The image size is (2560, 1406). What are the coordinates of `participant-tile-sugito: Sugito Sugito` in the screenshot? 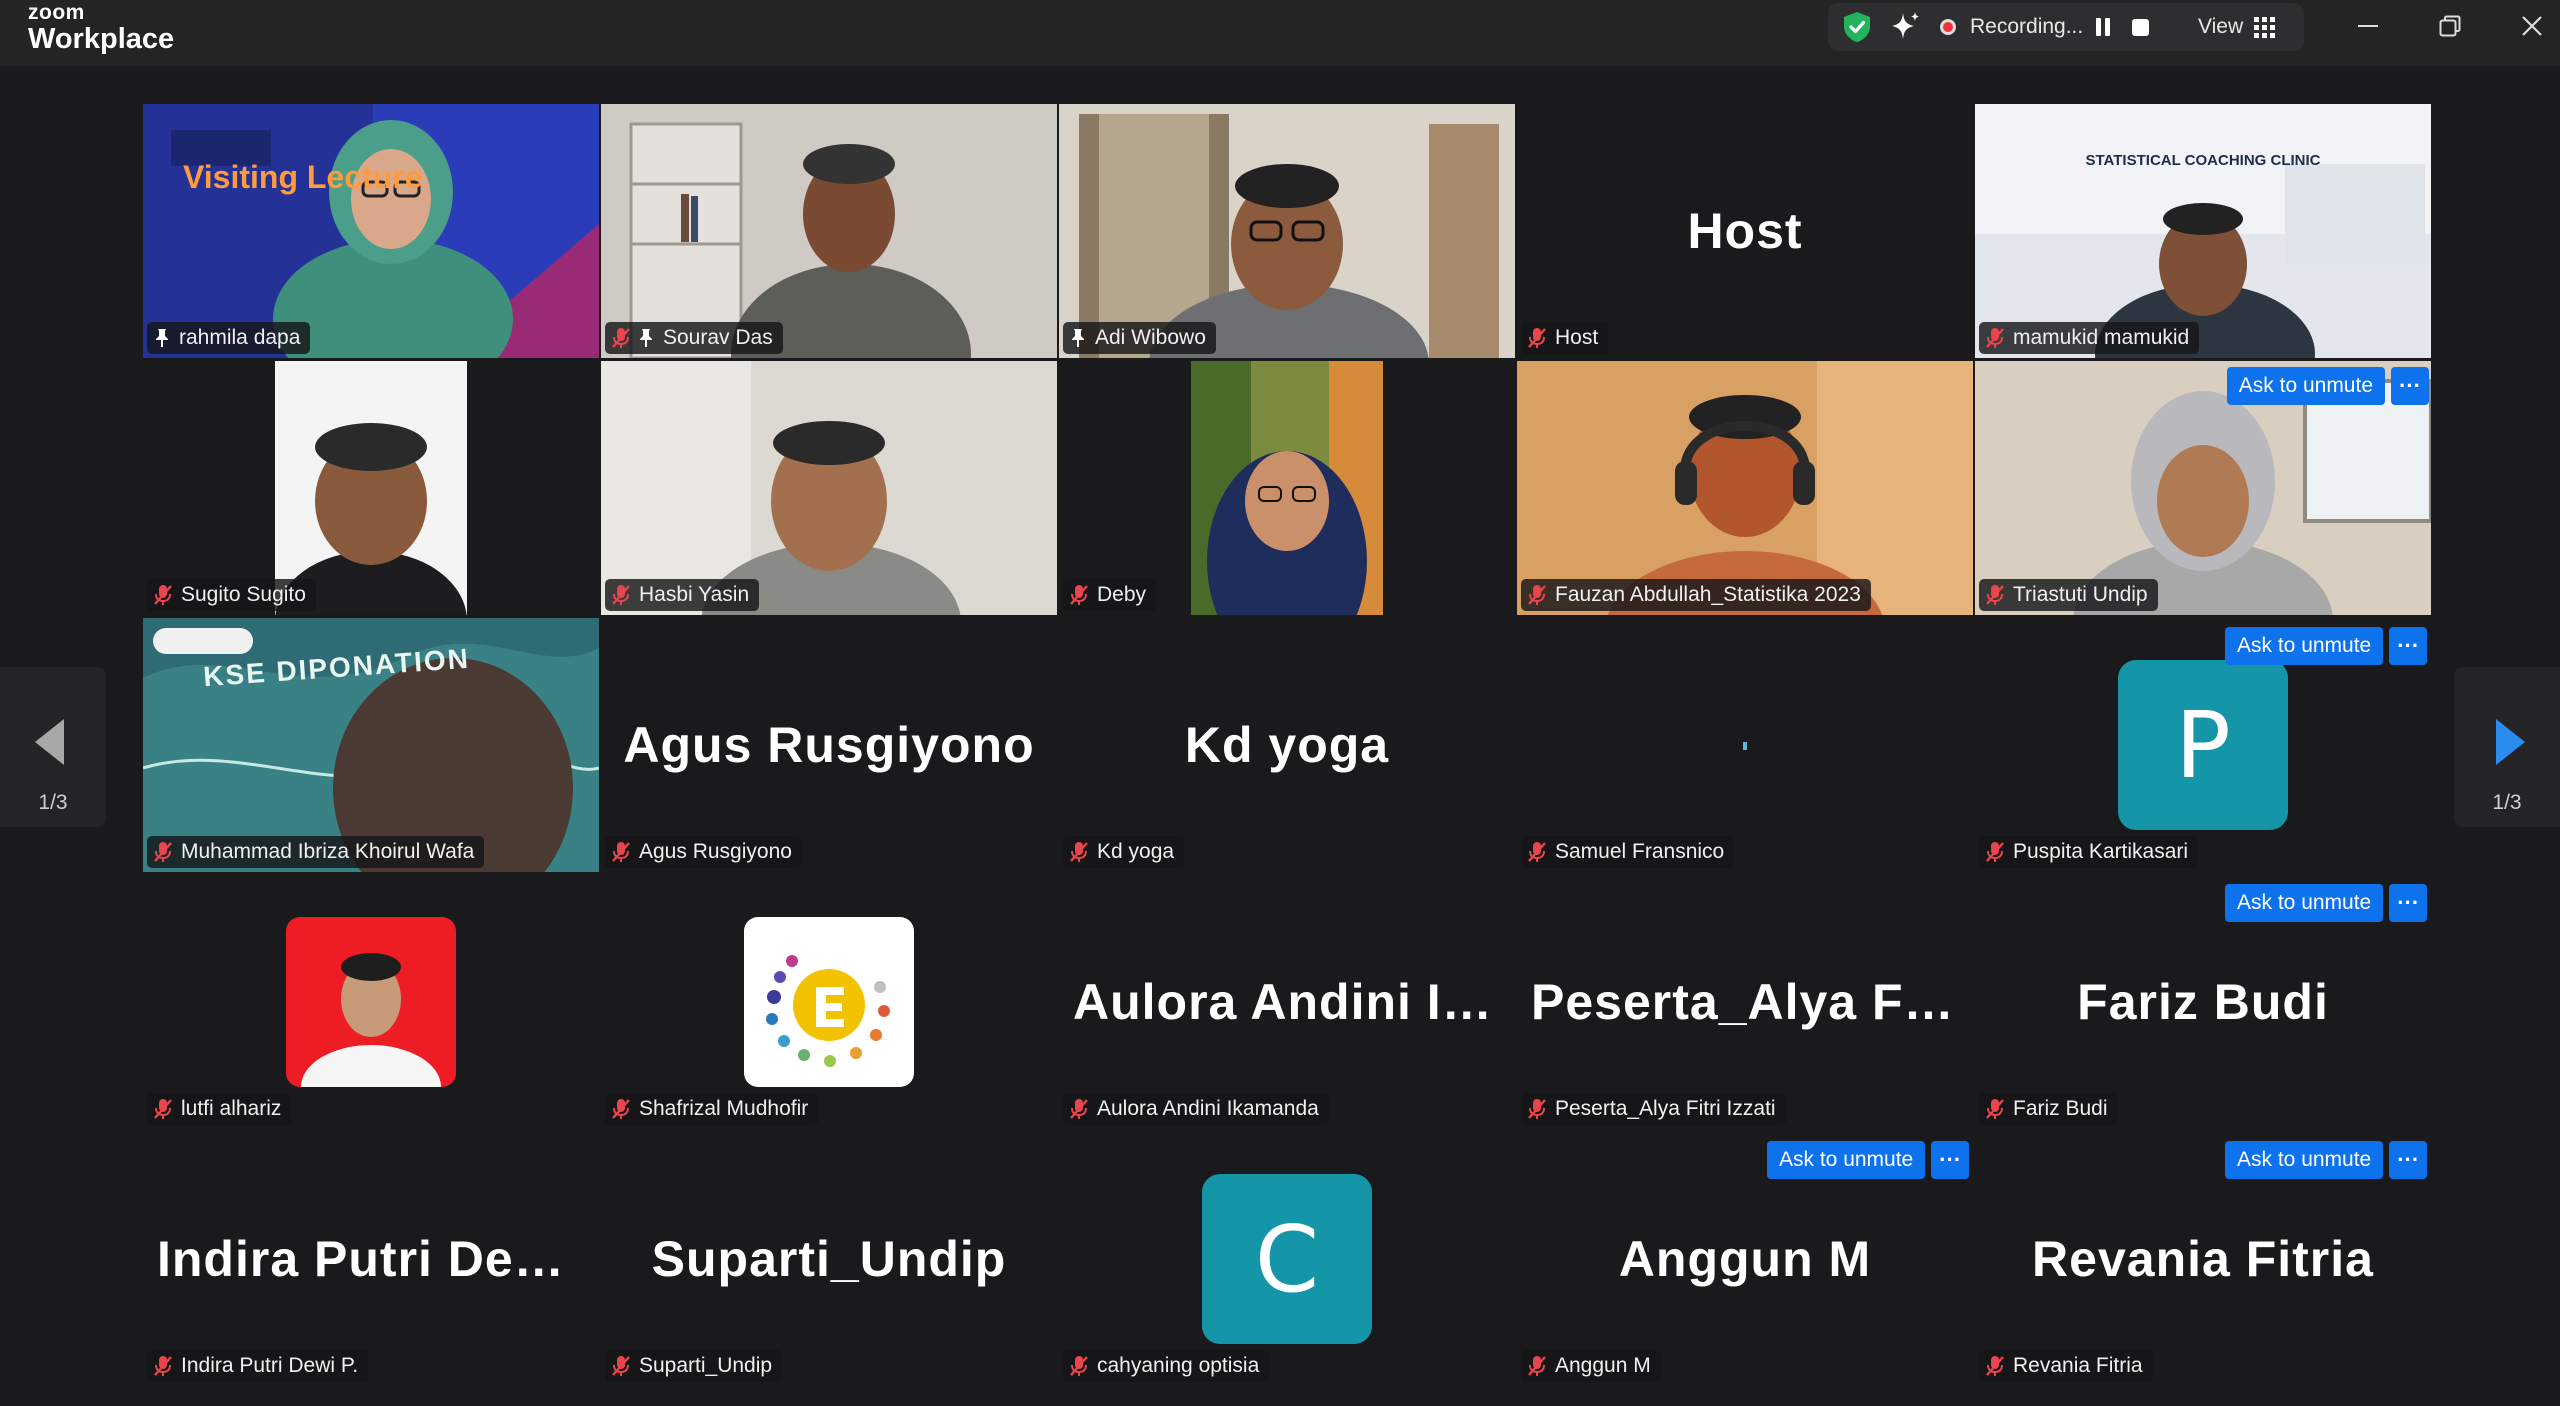 It's located at (371, 488).